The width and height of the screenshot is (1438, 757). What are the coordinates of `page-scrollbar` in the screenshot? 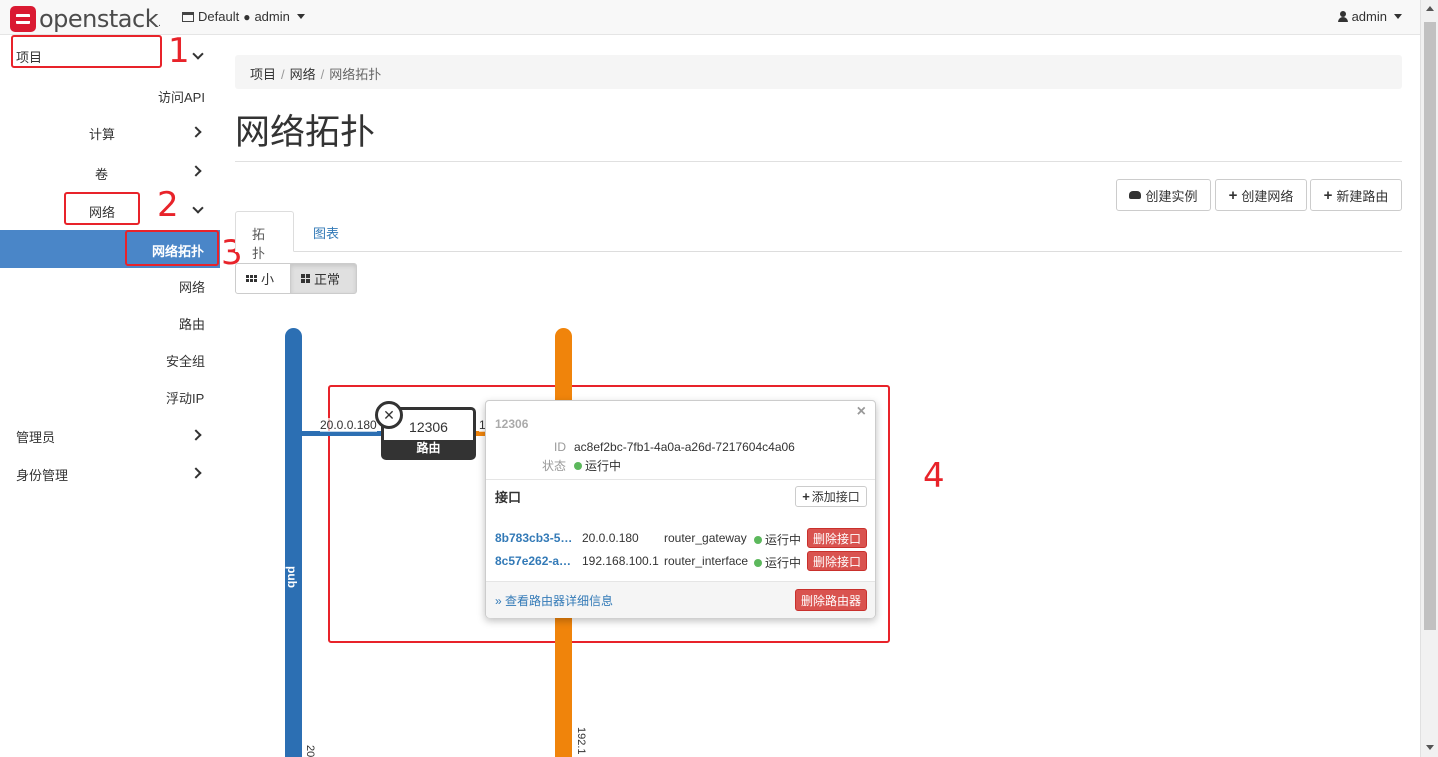 It's located at (1429, 378).